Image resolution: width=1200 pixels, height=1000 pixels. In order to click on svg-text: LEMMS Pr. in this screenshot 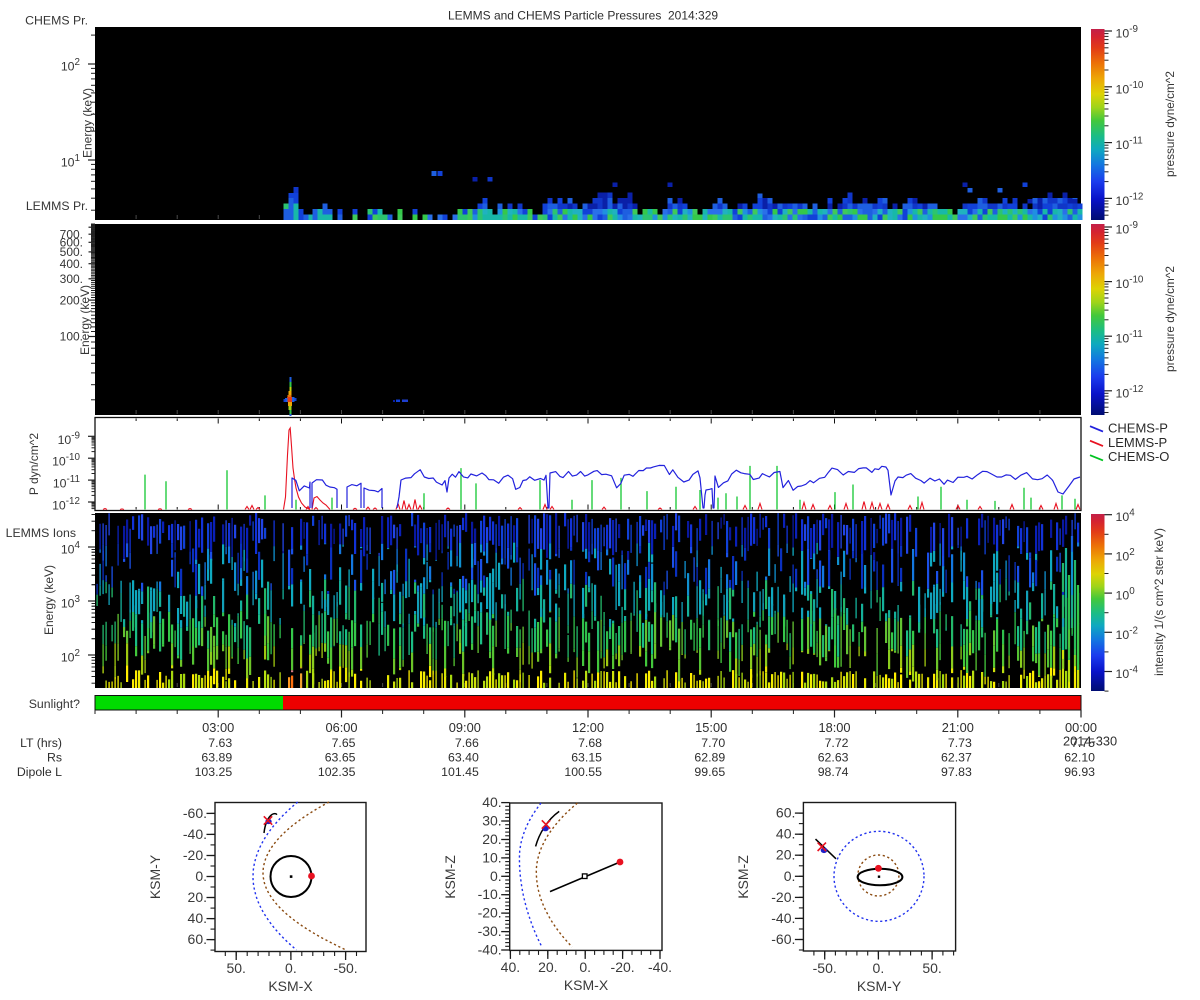, I will do `click(57, 206)`.